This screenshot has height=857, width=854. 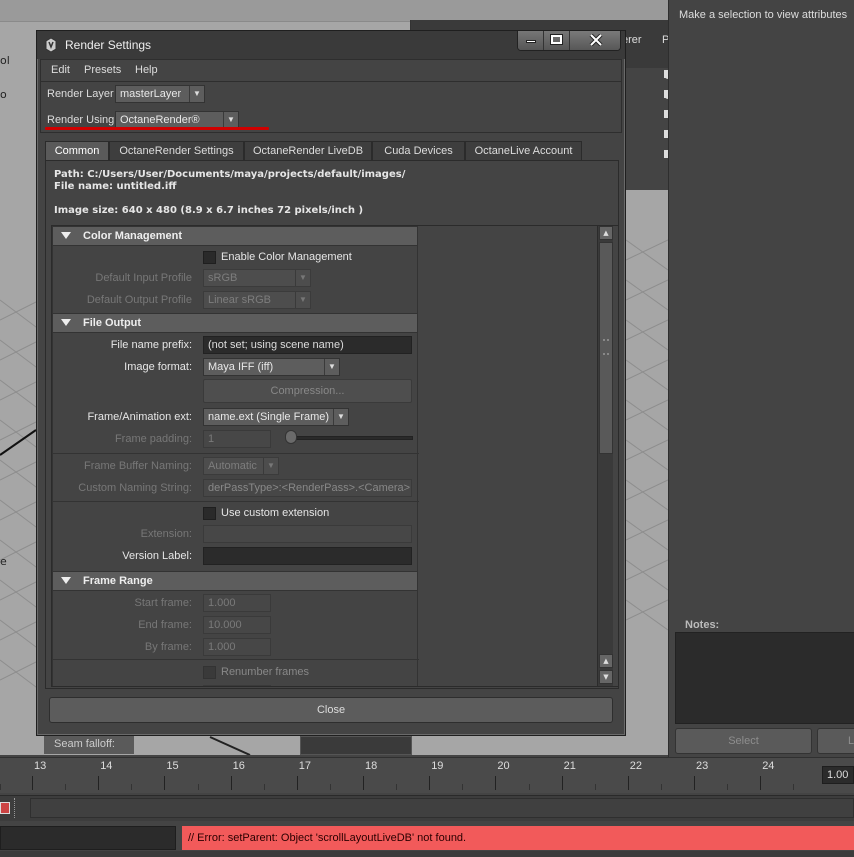 I want to click on tab-common: Common, so click(x=77, y=151).